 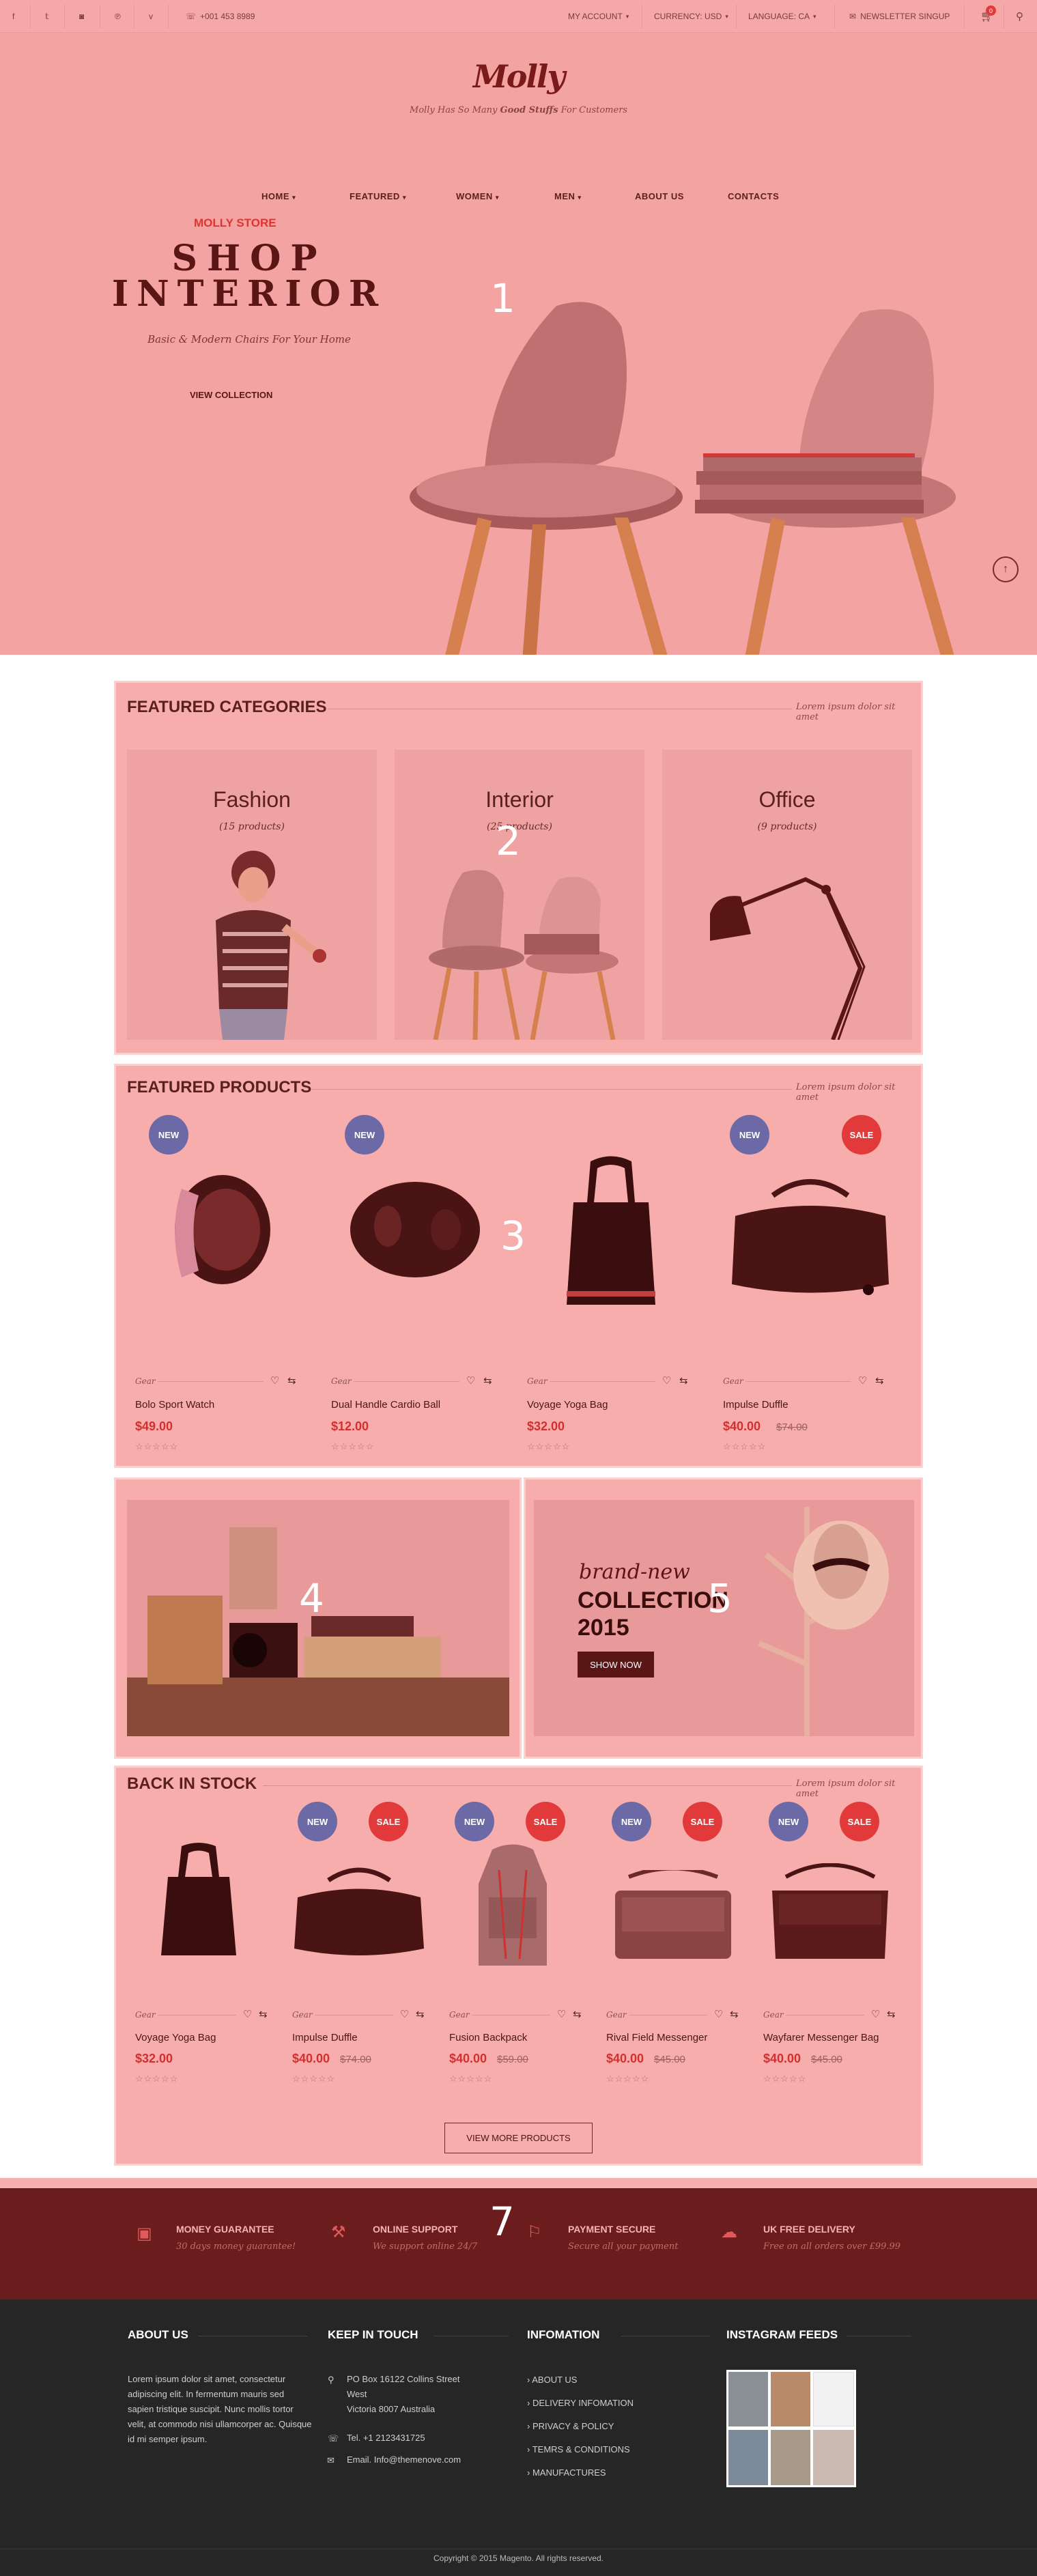 I want to click on nav-about-us: ABOUT US, so click(x=659, y=196).